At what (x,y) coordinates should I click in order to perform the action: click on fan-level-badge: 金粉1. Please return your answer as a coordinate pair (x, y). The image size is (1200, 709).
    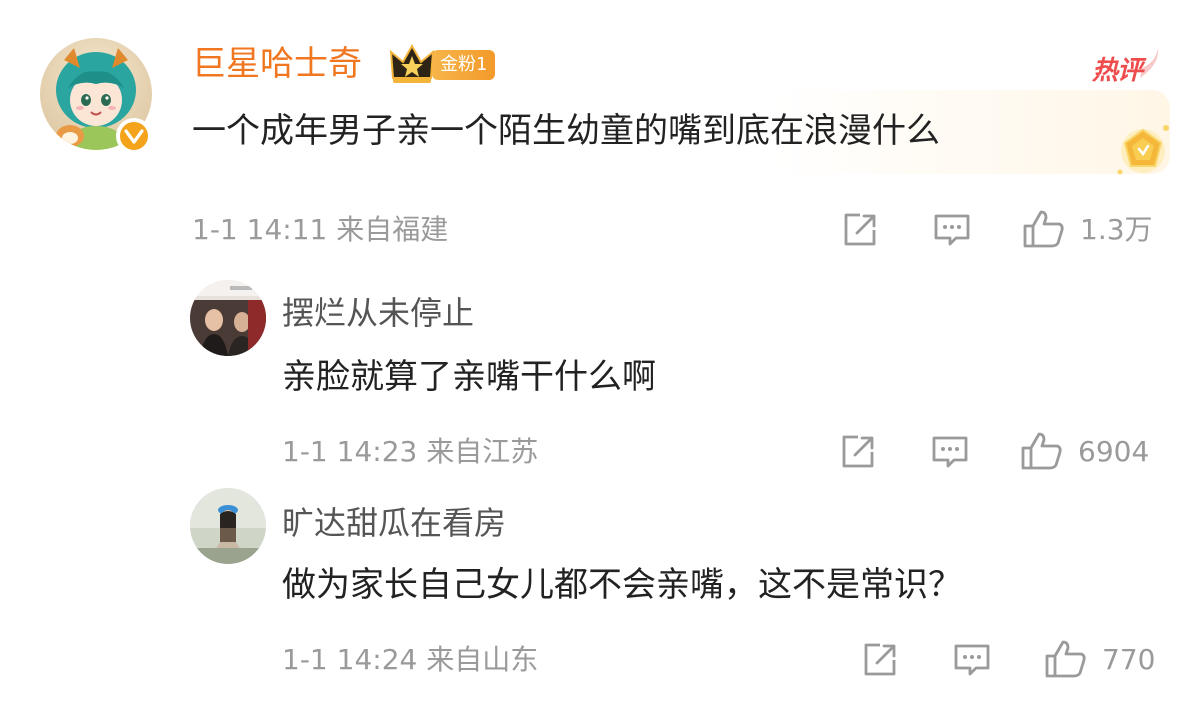
    Looking at the image, I should click on (464, 65).